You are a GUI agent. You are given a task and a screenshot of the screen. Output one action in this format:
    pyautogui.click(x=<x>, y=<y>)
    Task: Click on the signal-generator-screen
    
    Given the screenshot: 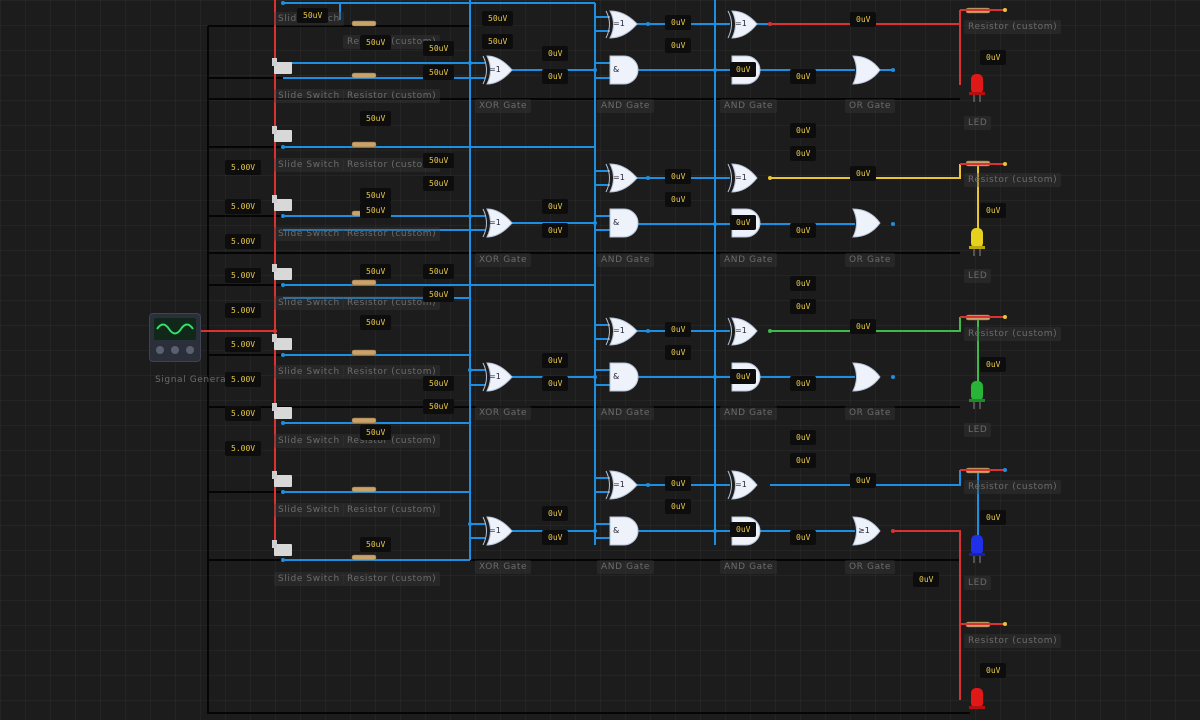 What is the action you would take?
    pyautogui.click(x=175, y=329)
    